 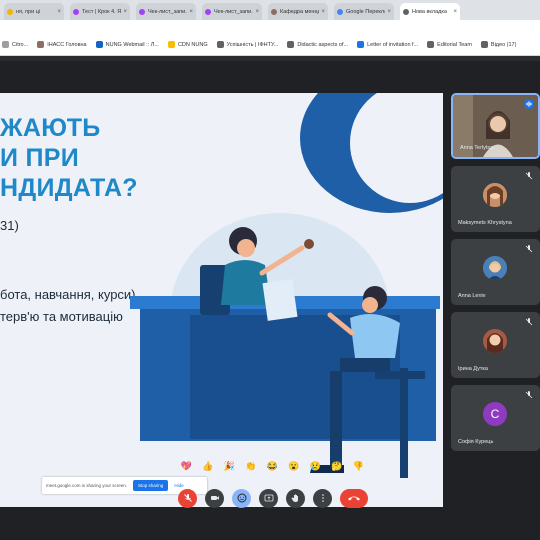 I want to click on mic-toggle-button, so click(x=187, y=498).